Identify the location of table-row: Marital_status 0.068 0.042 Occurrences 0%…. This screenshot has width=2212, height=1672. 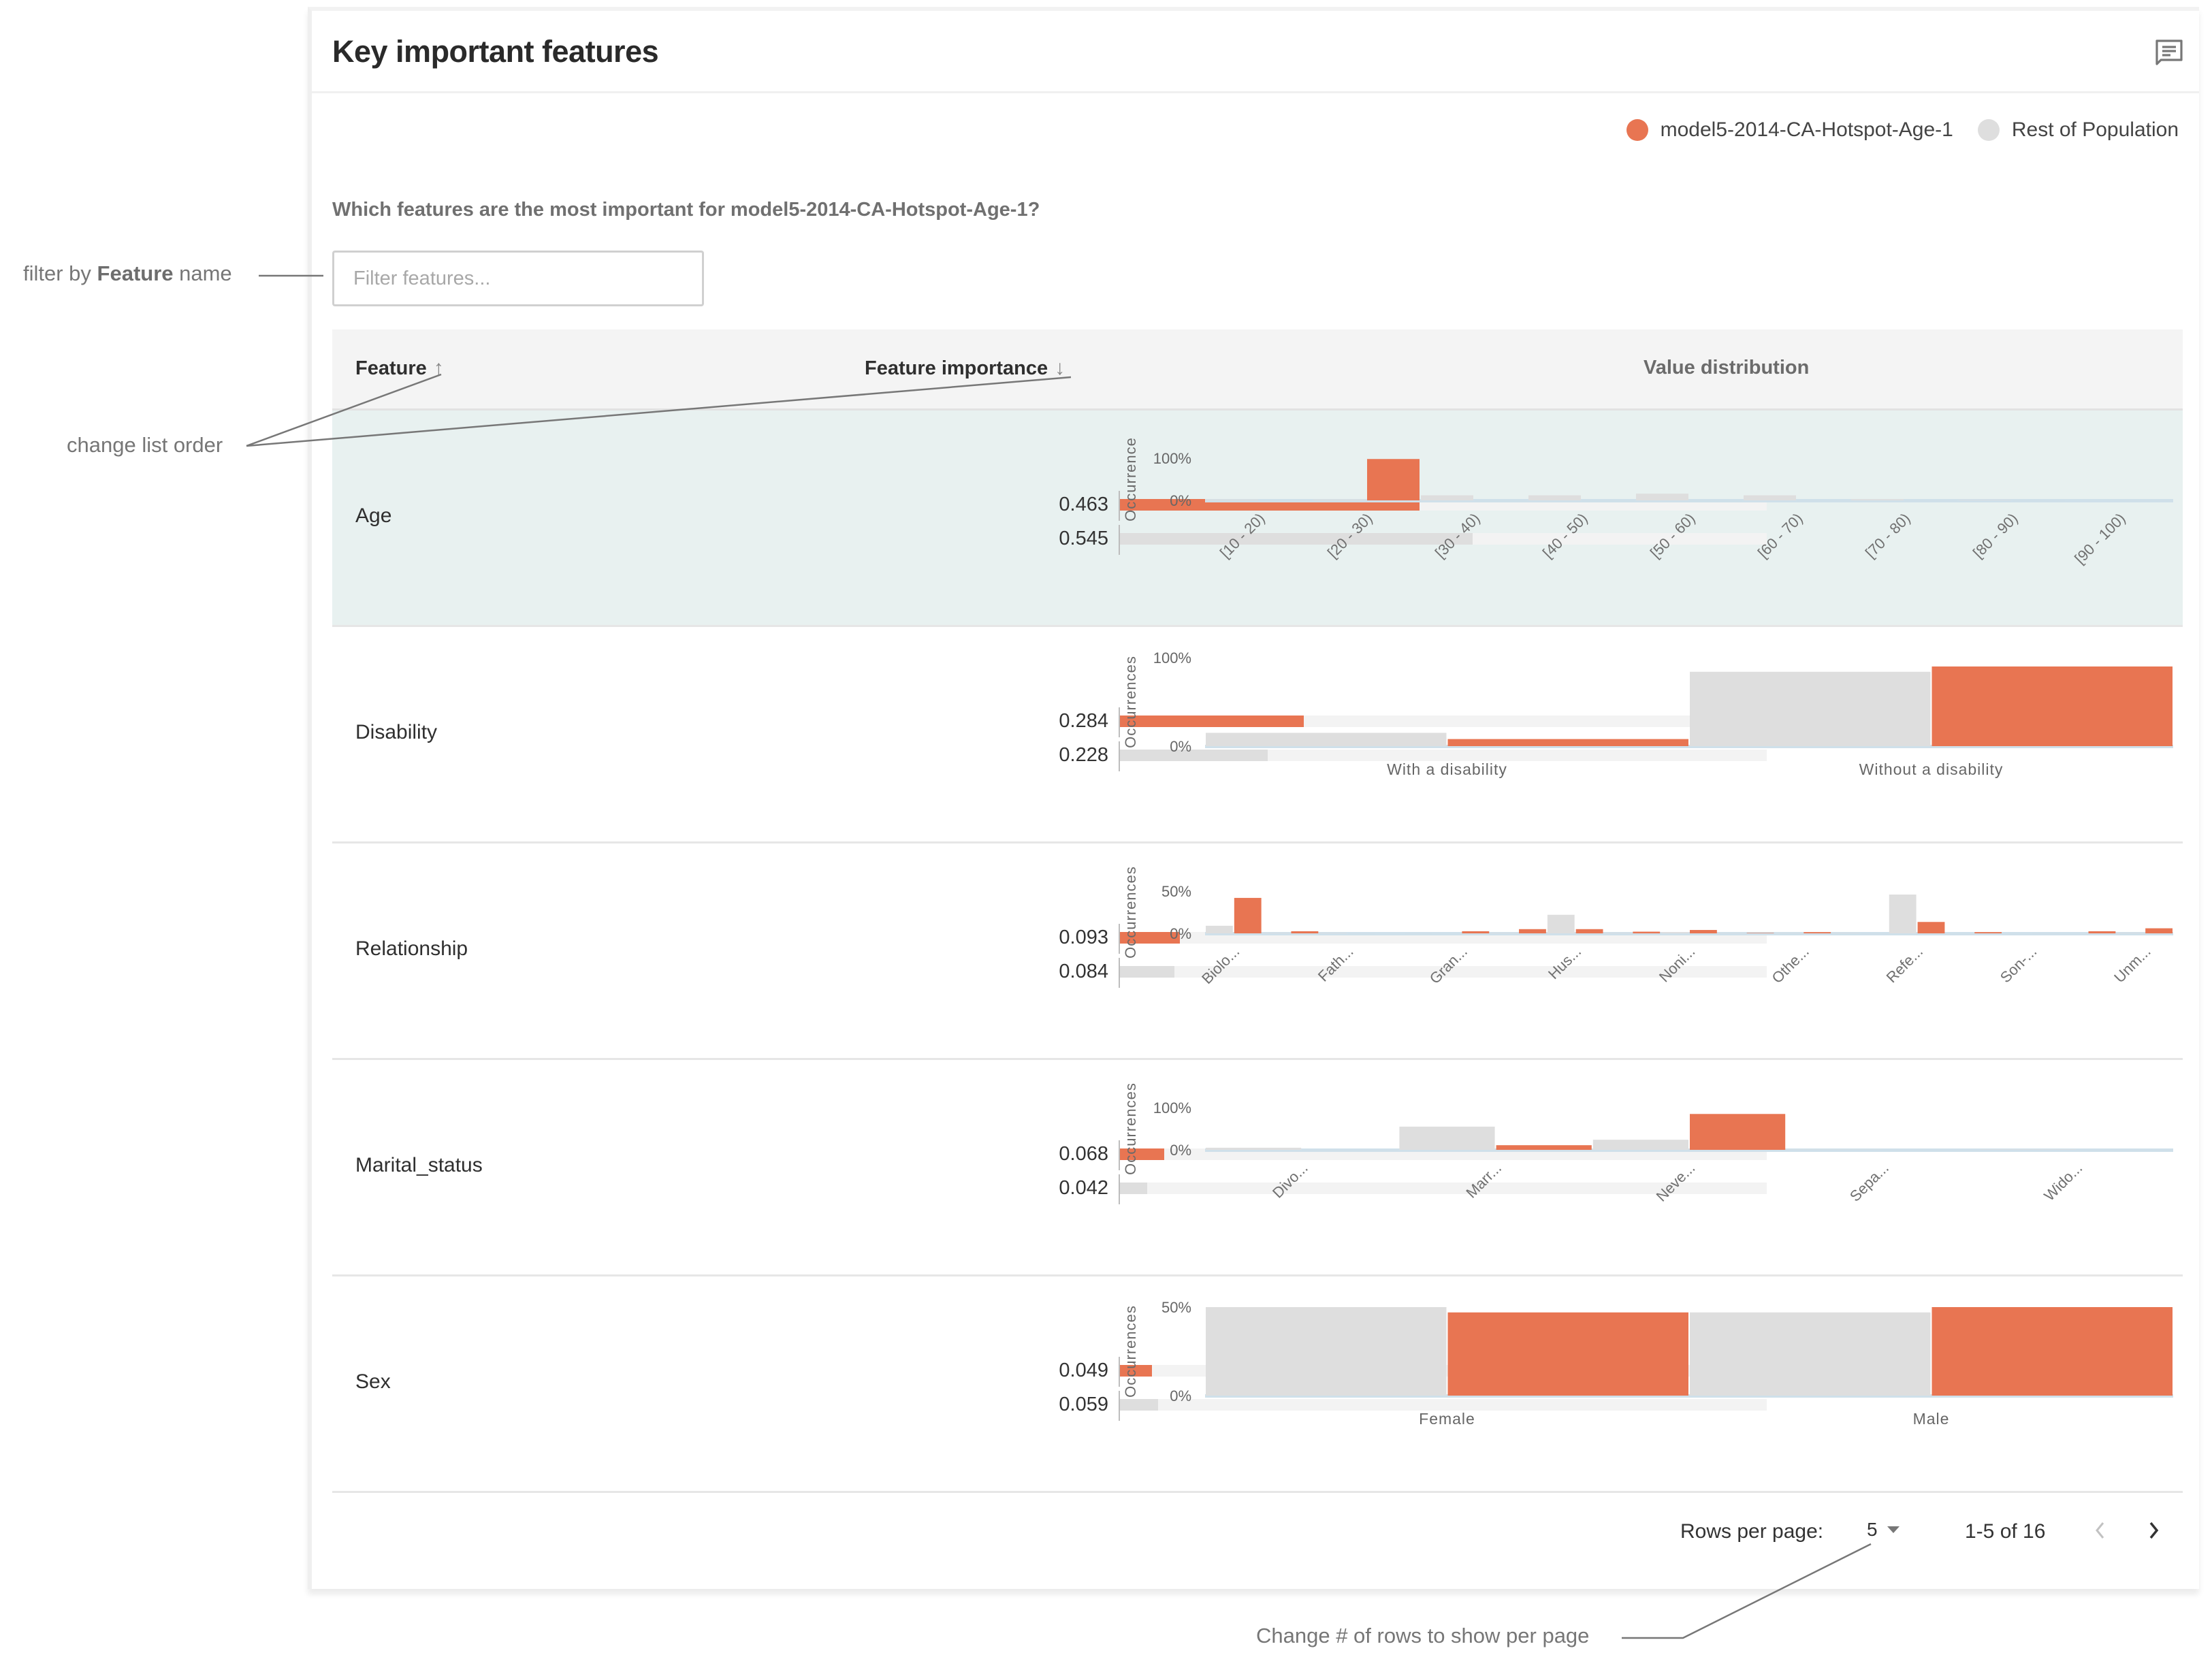
(1257, 1168).